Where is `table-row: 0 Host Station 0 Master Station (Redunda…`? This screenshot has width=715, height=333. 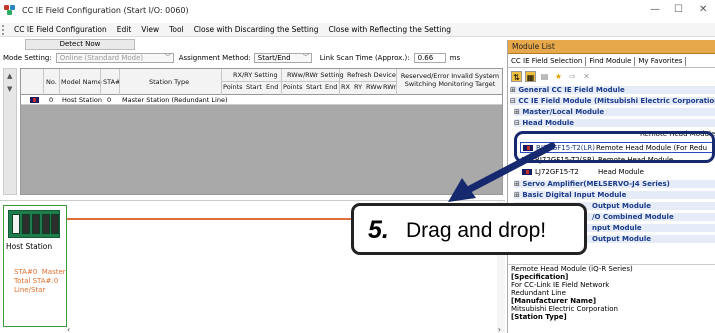
table-row: 0 Host Station 0 Master Station (Redunda… is located at coordinates (261, 100).